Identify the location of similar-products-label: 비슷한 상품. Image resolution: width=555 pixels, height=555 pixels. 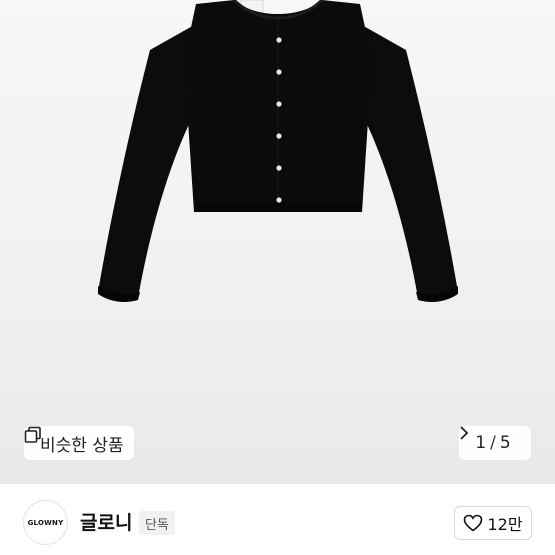
(82, 445).